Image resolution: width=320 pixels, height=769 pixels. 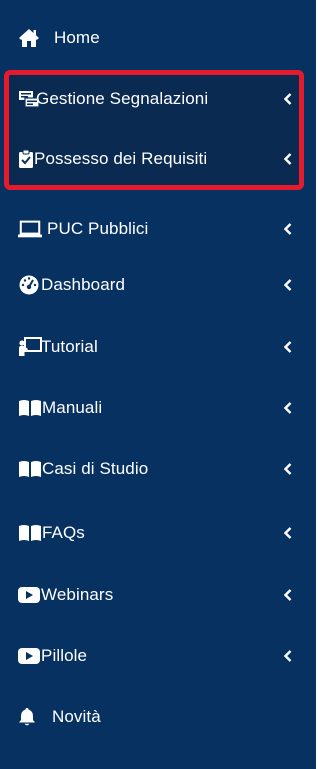 I want to click on bell-icon, so click(x=30, y=717).